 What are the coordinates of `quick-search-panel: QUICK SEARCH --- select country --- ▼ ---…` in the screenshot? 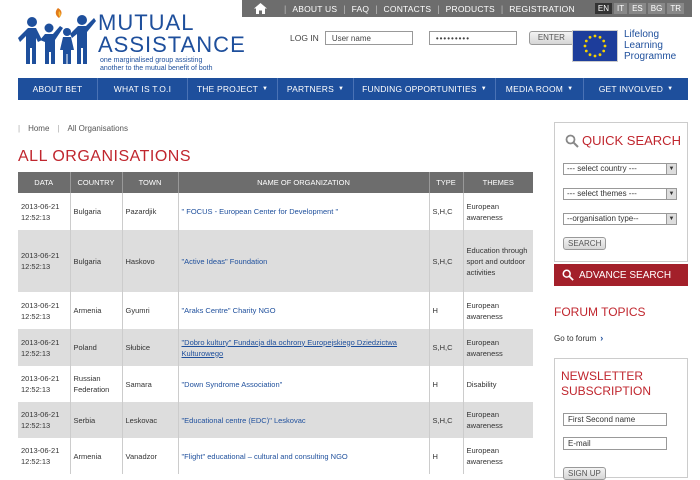 It's located at (621, 192).